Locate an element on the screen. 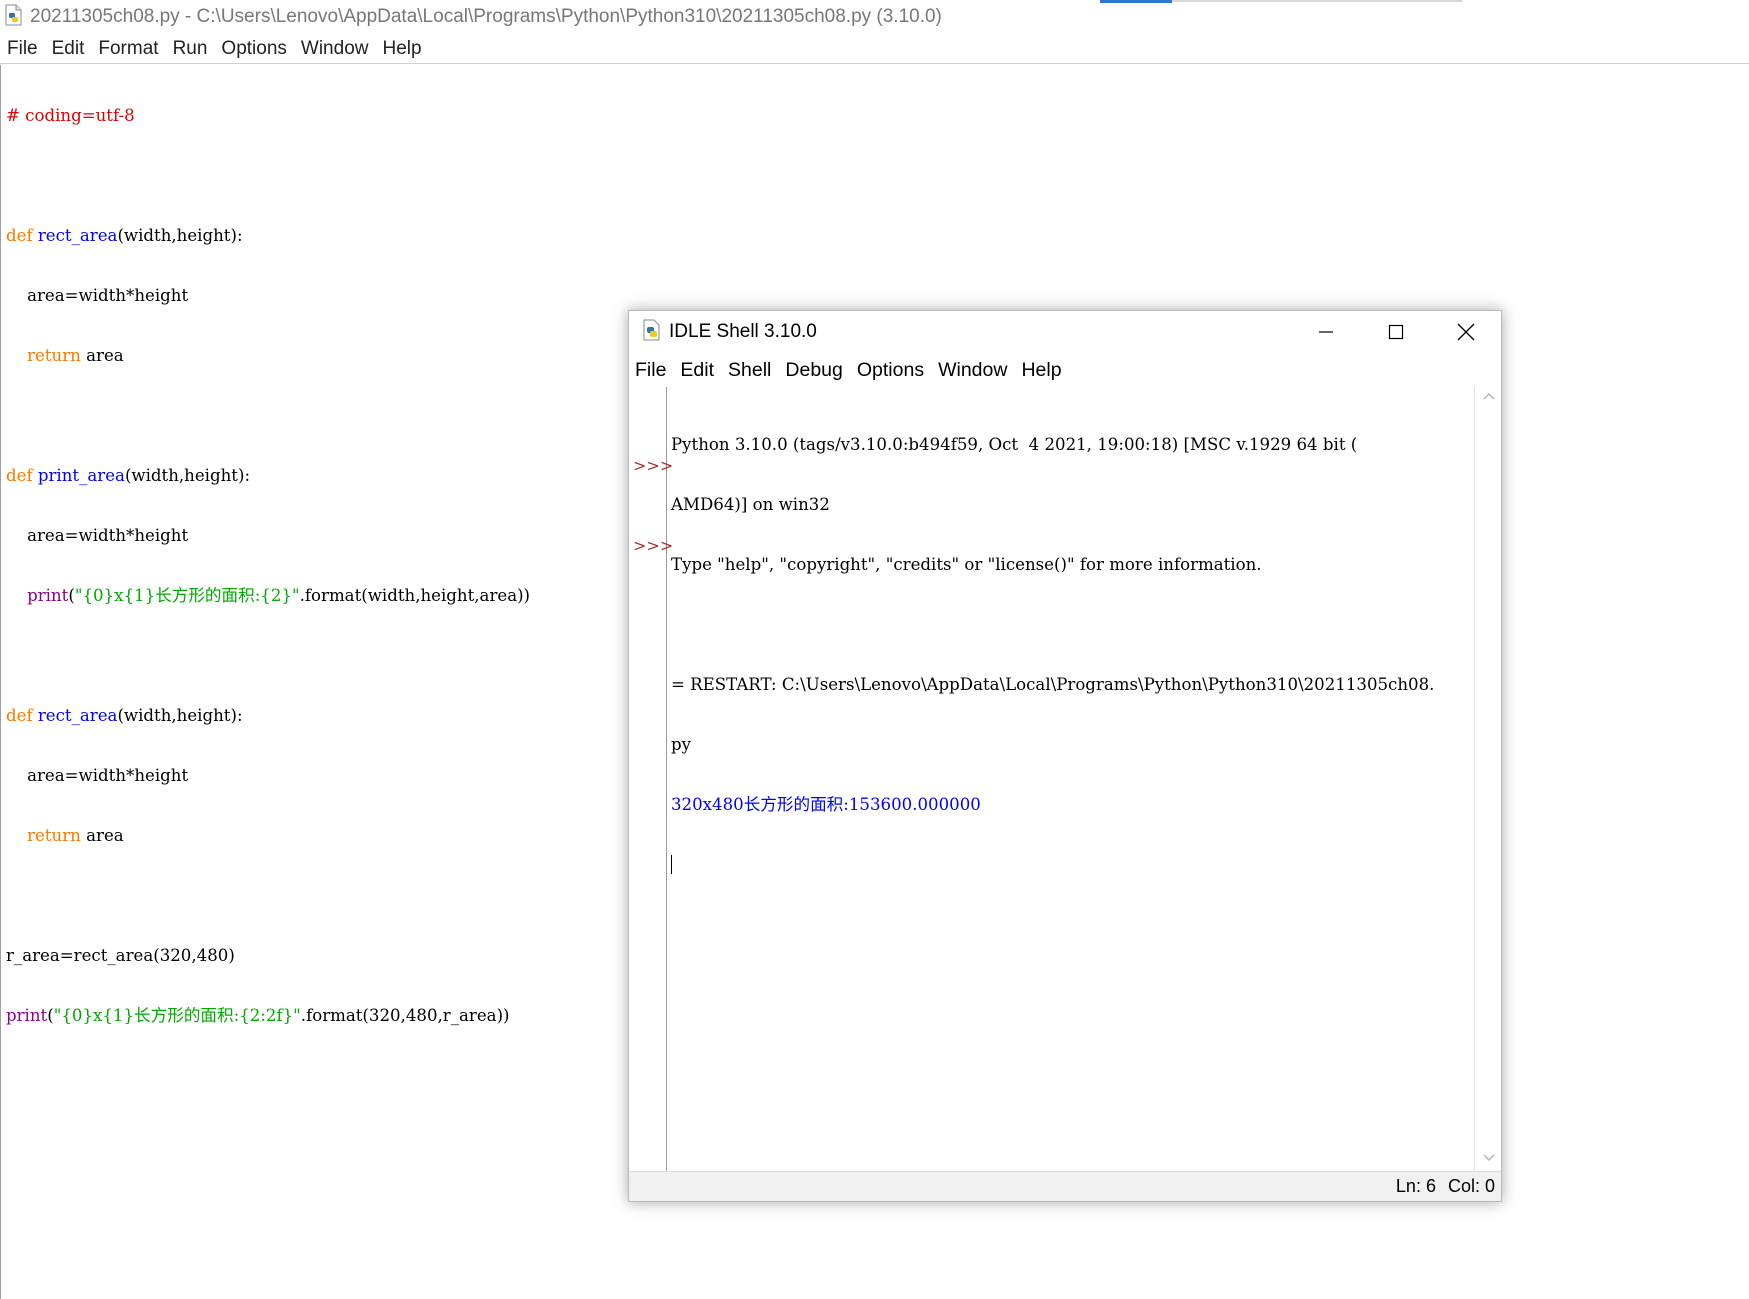 This screenshot has height=1299, width=1749. scroll-up-button is located at coordinates (1488, 400).